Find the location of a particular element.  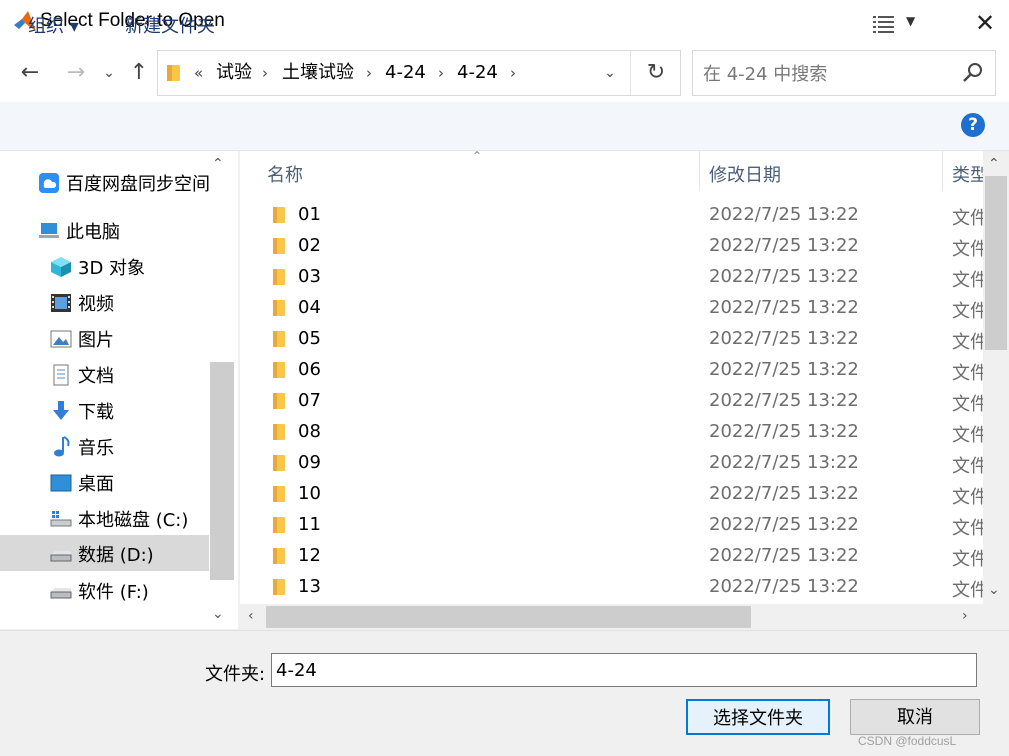

sidebar-scrollbar-thumb is located at coordinates (222, 471).